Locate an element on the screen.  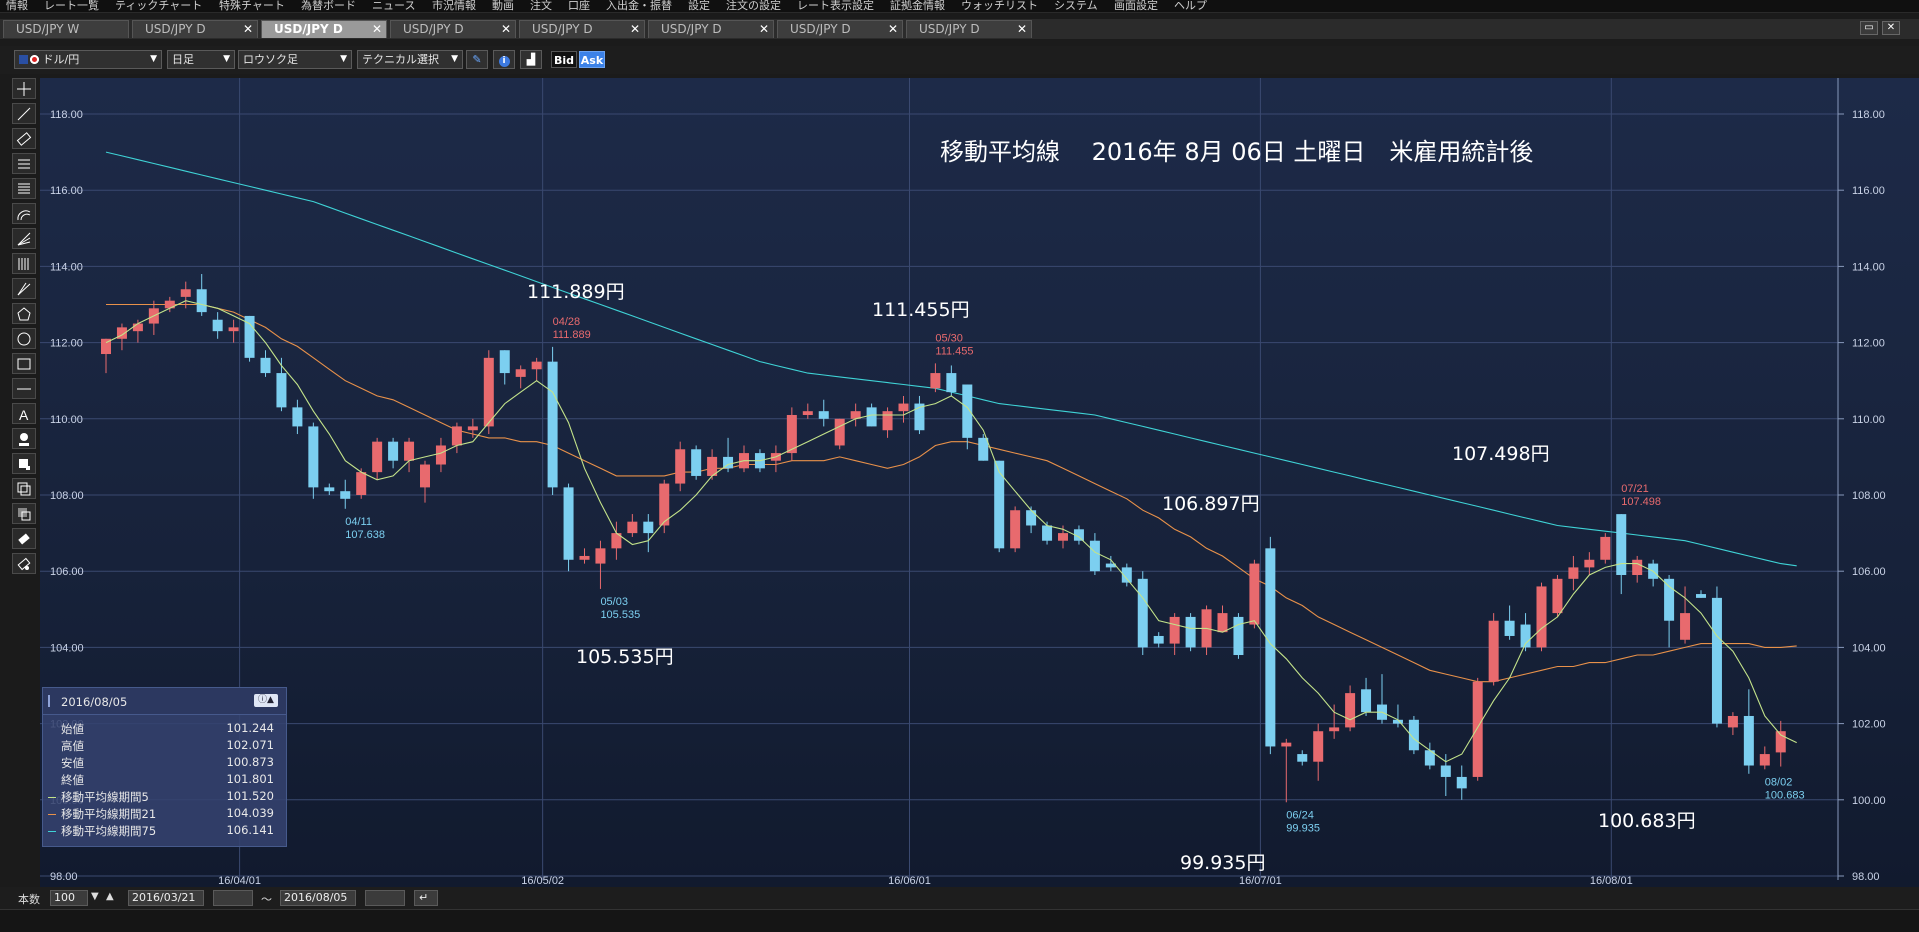
crosshair-tool-button is located at coordinates (24, 88).